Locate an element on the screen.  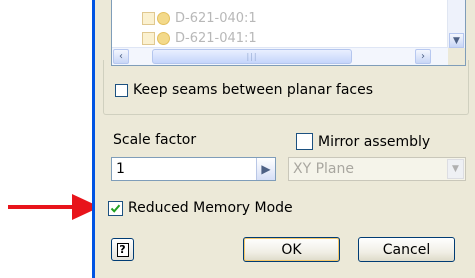
scale-factor-label: Scale factor is located at coordinates (155, 140).